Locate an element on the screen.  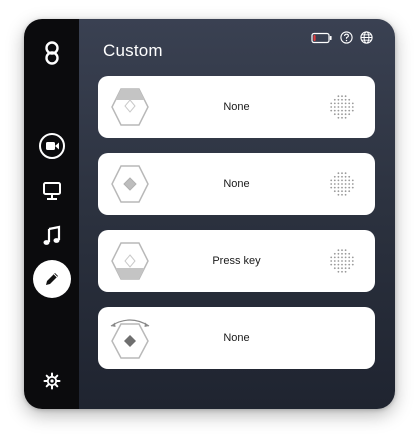
sidebar-item-presentation is located at coordinates (51, 191).